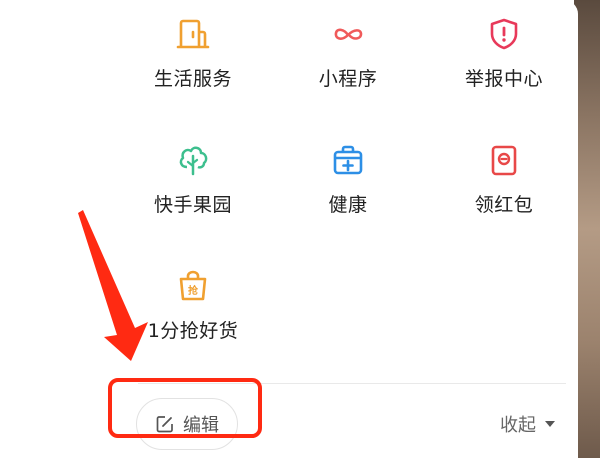  I want to click on svg-text: 抢, so click(193, 290).